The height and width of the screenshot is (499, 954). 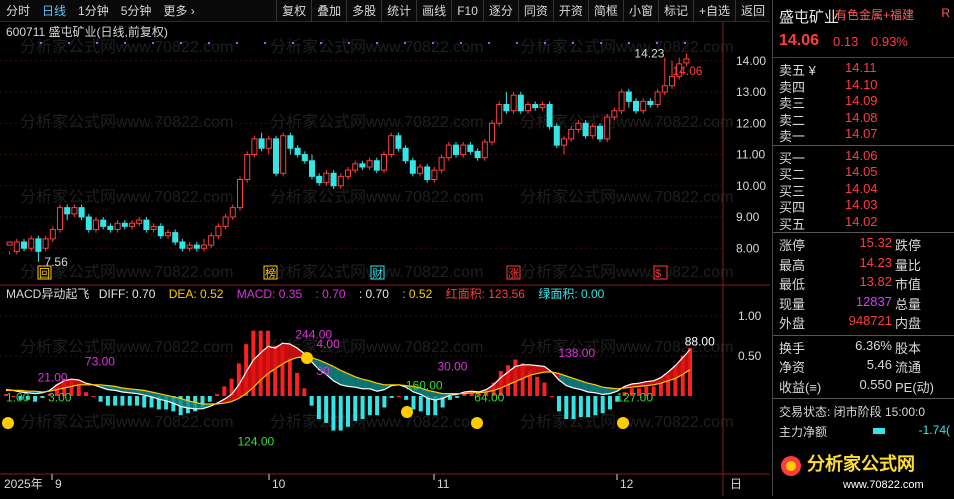 What do you see at coordinates (792, 245) in the screenshot?
I see `stat-label: 涨停` at bounding box center [792, 245].